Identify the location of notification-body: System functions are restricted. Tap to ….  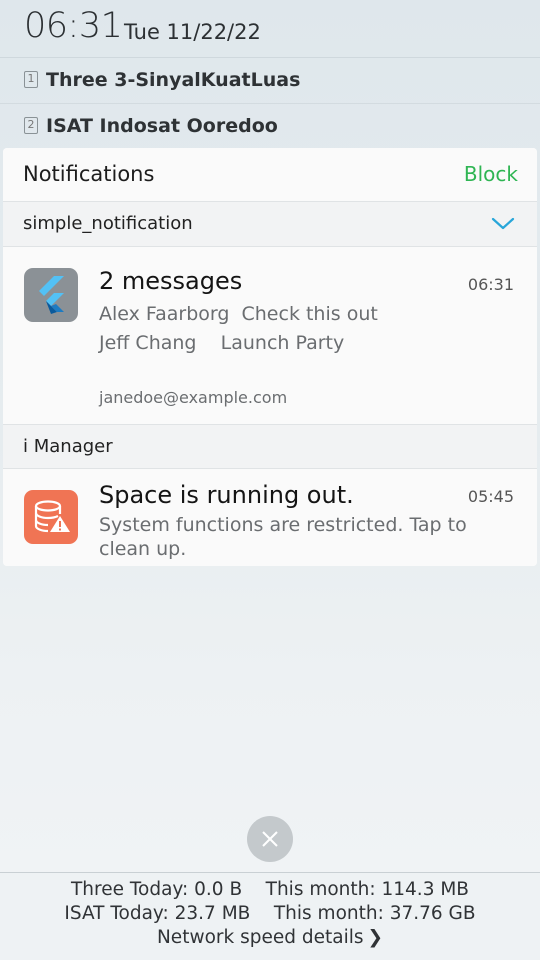
(283, 537).